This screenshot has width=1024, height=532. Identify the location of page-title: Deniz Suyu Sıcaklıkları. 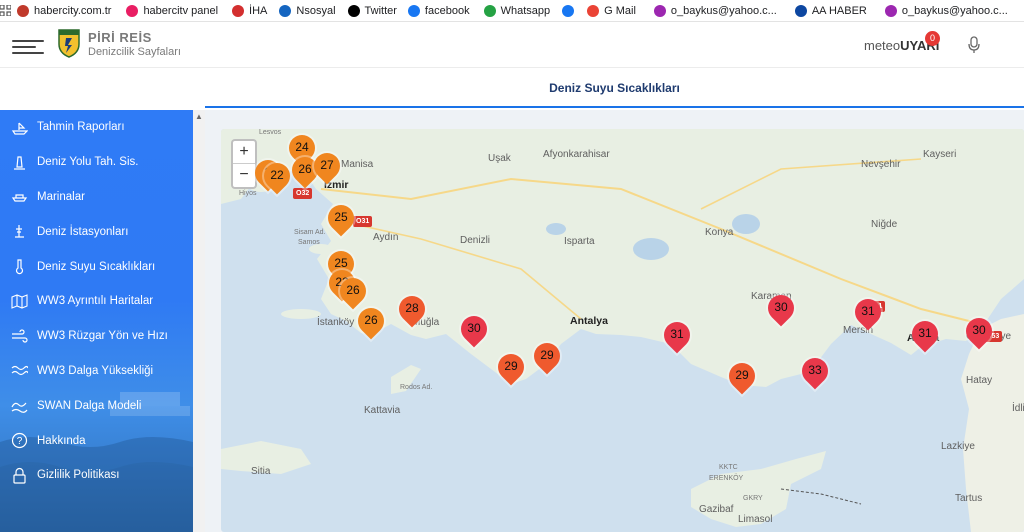
(614, 89).